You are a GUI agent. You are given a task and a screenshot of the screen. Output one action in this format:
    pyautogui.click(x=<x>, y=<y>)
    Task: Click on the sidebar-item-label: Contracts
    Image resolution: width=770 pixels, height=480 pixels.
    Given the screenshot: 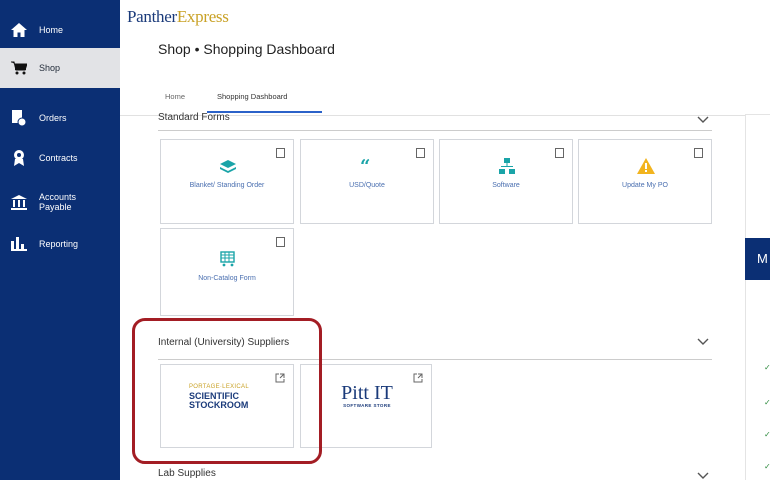 What is the action you would take?
    pyautogui.click(x=58, y=158)
    